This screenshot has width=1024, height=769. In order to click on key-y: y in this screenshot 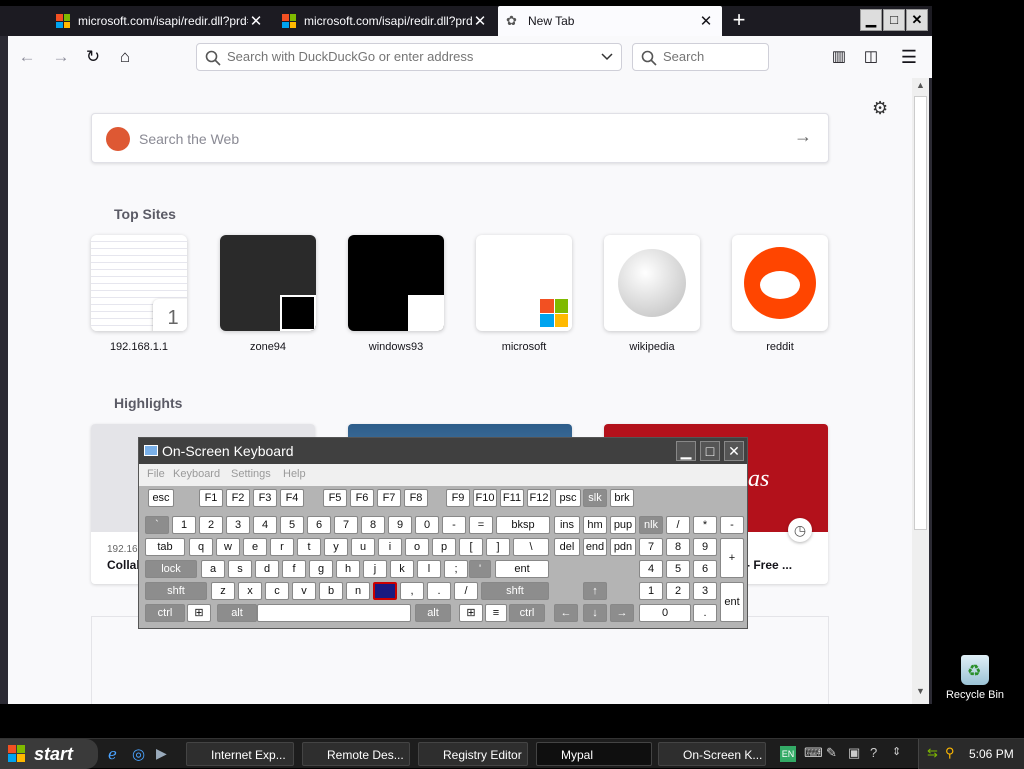, I will do `click(336, 547)`.